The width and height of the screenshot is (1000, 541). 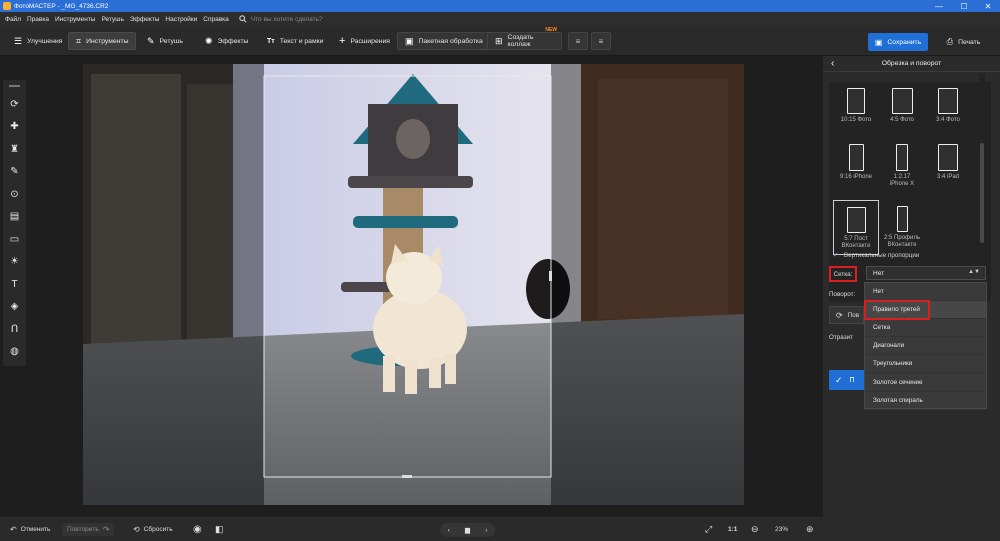 What do you see at coordinates (926, 273) in the screenshot?
I see `grid-select: Нет ▲▼` at bounding box center [926, 273].